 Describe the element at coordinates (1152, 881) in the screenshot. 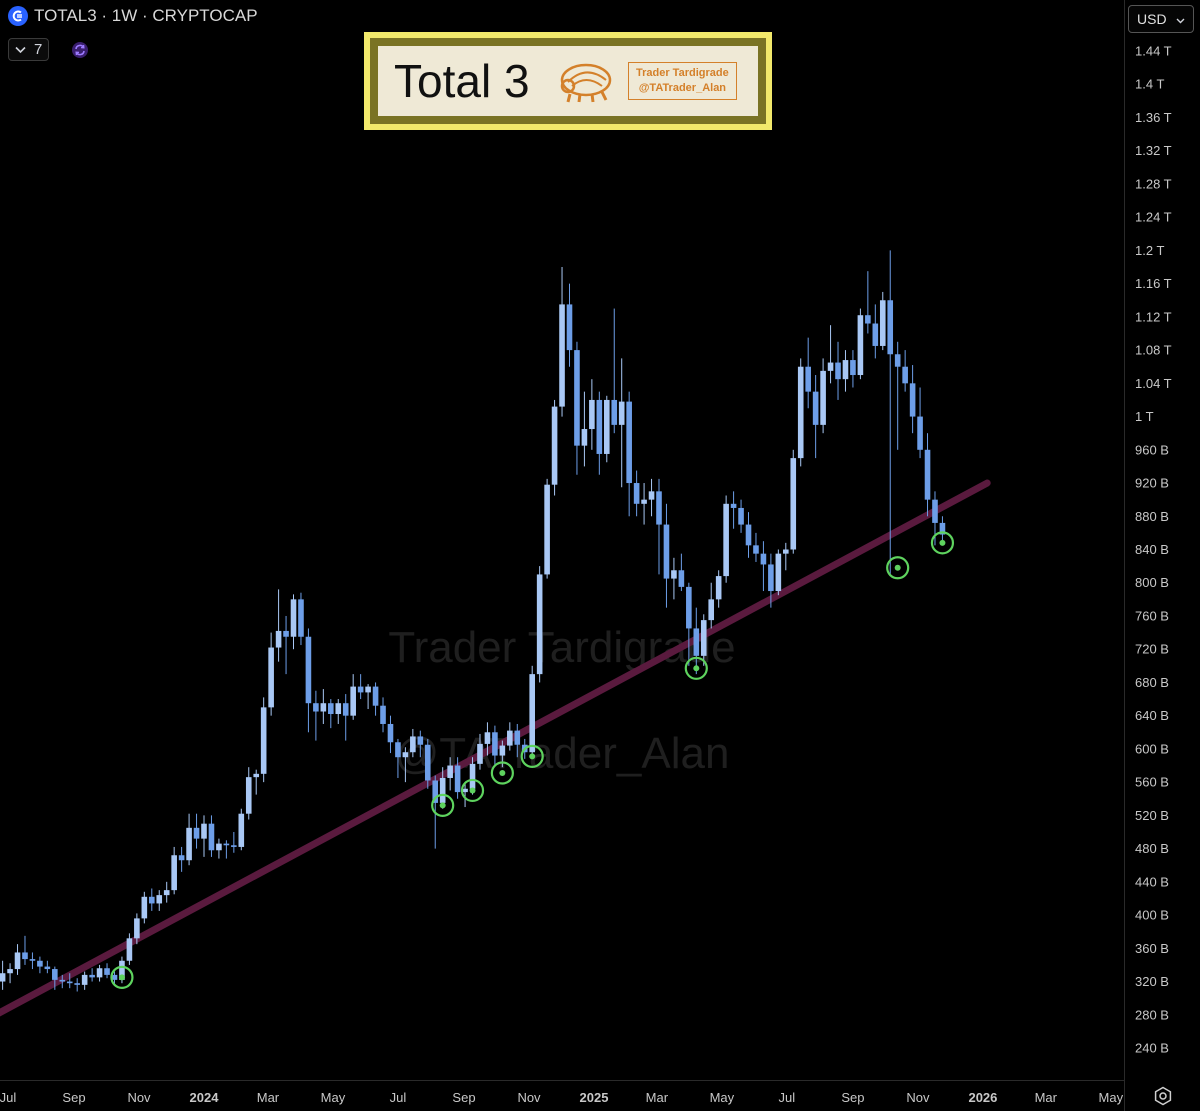

I see `price-tick-label: 440 B` at that location.